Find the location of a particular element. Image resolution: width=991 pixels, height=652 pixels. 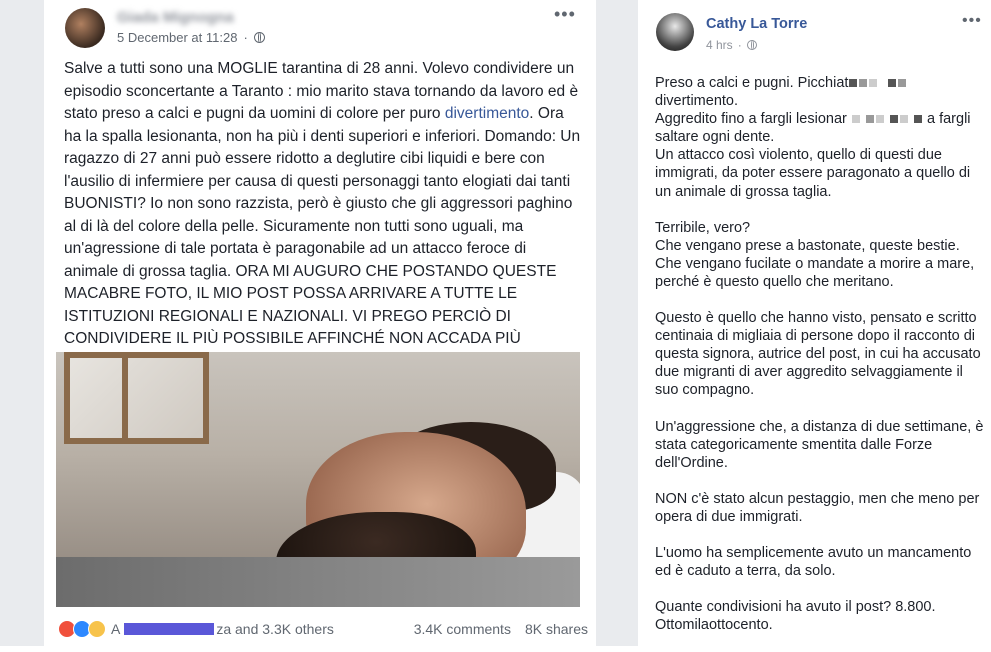

redaction-bar is located at coordinates (169, 629).